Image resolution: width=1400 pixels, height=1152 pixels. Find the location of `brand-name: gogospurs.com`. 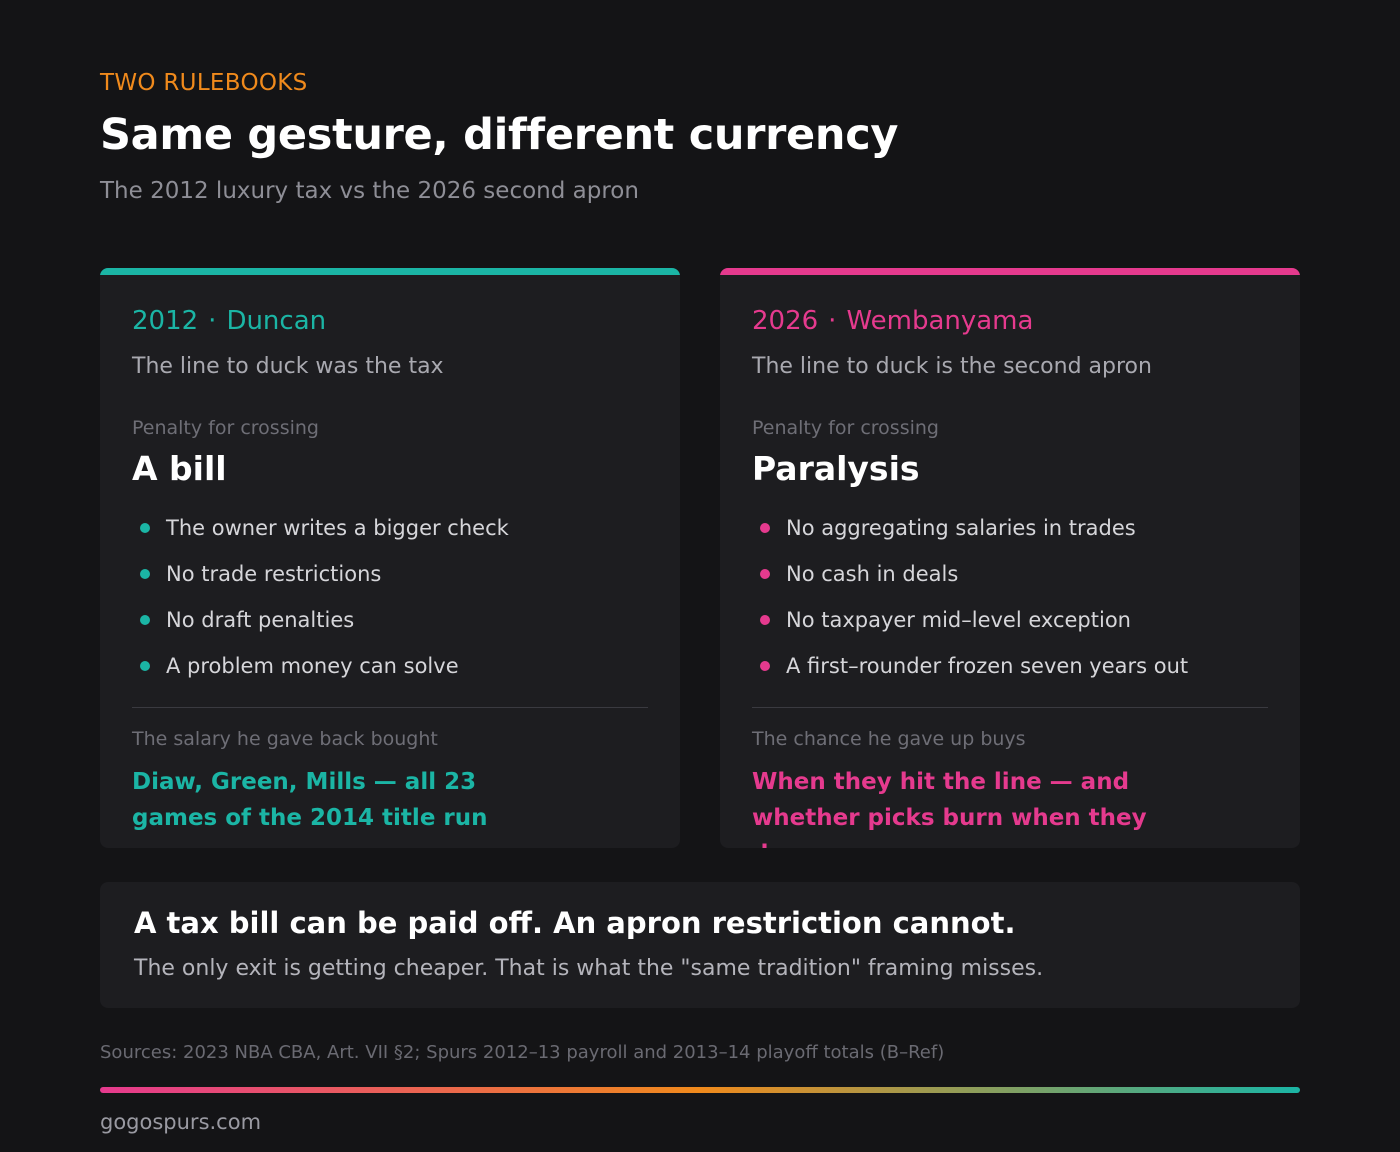

brand-name: gogospurs.com is located at coordinates (181, 1122).